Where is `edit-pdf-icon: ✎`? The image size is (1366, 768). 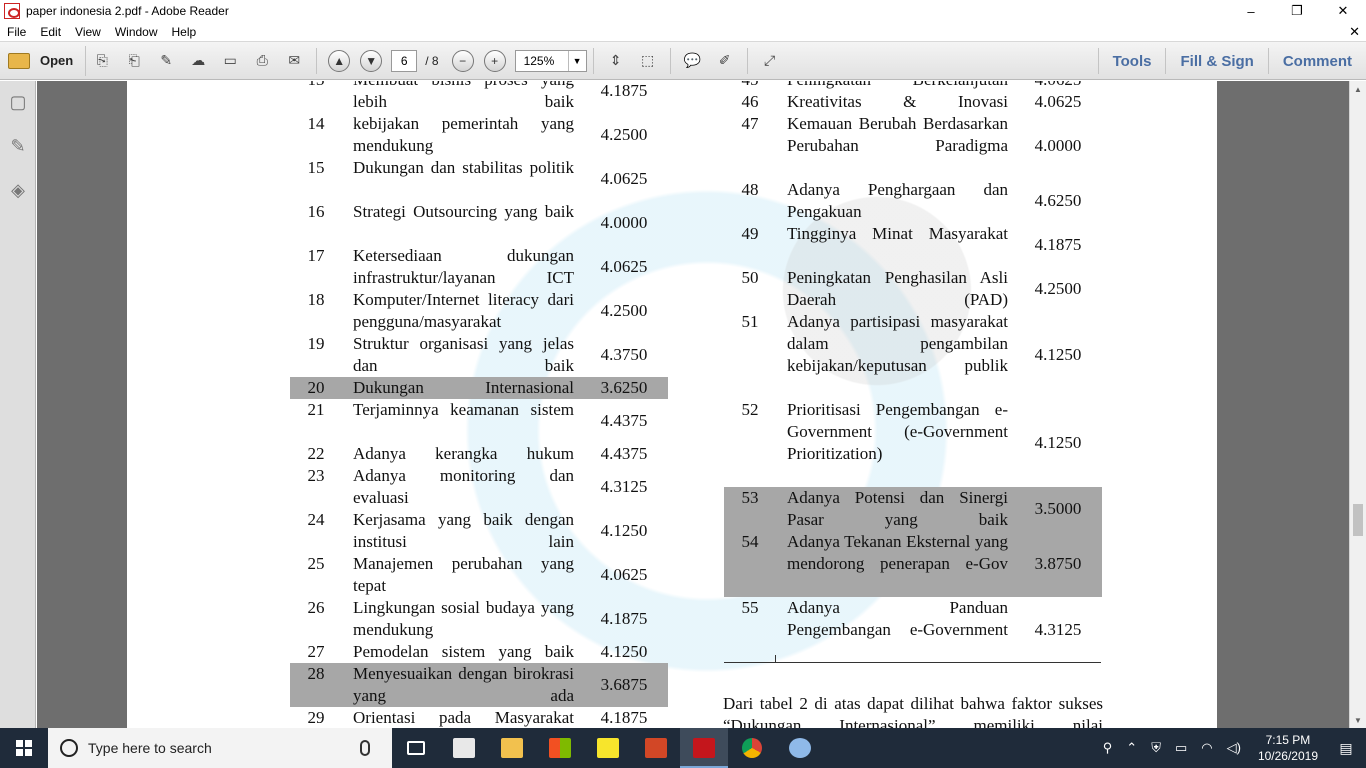
edit-pdf-icon: ✎ is located at coordinates (166, 61).